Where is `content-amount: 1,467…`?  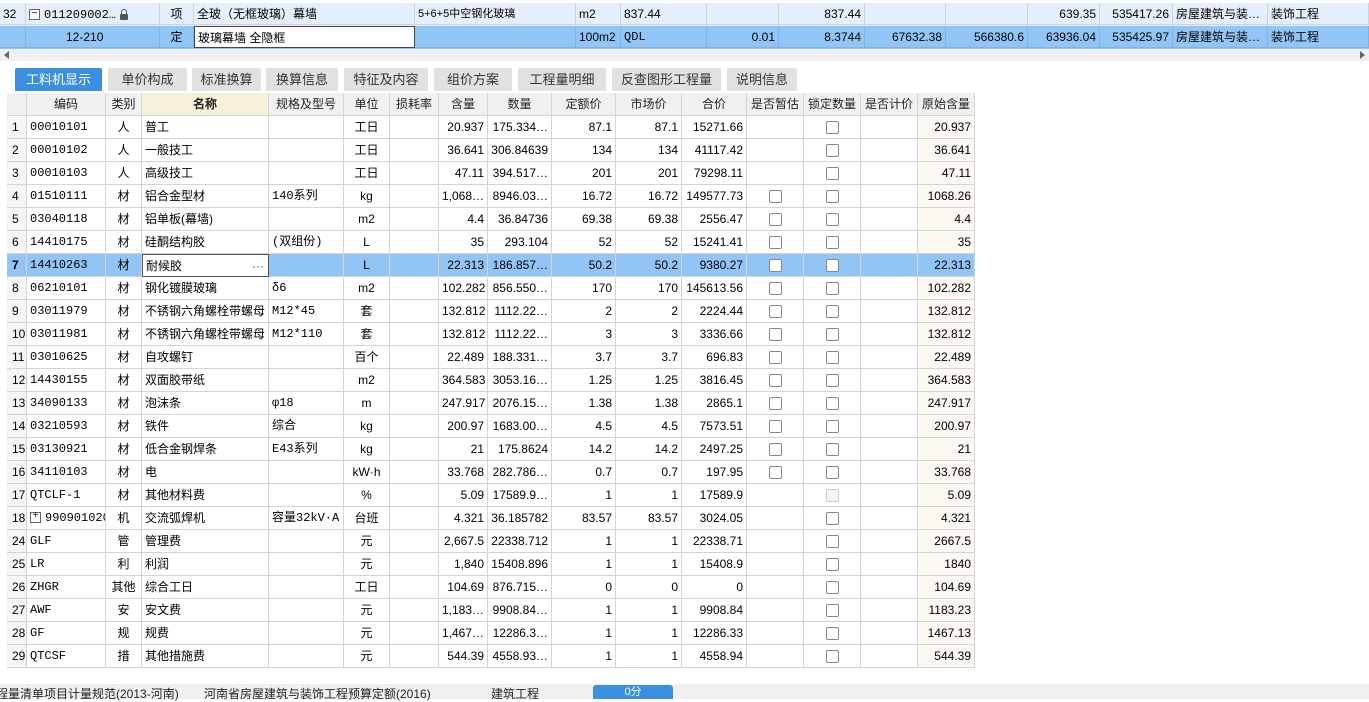 content-amount: 1,467… is located at coordinates (463, 633).